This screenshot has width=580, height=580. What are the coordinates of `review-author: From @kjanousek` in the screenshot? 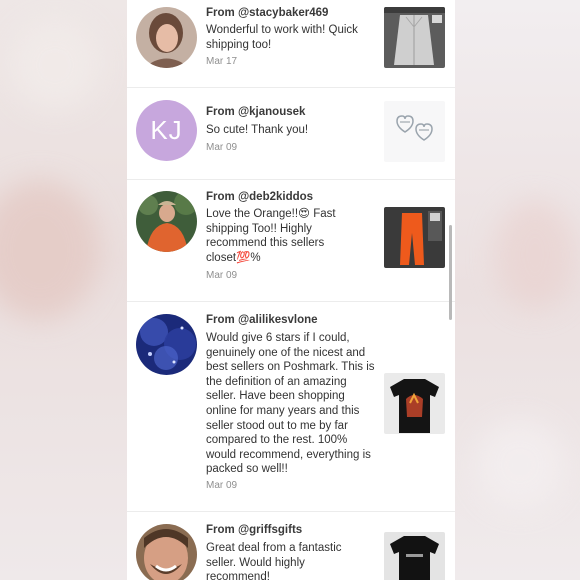 It's located at (255, 112).